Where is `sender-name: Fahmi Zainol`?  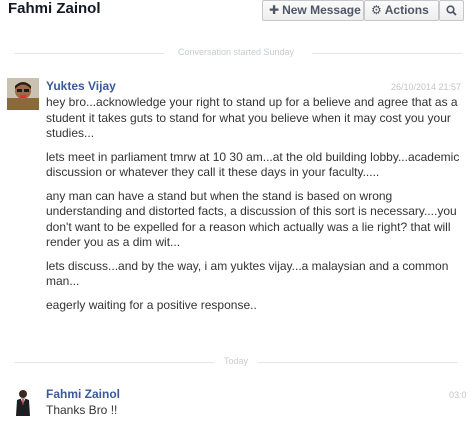 sender-name: Fahmi Zainol is located at coordinates (83, 394).